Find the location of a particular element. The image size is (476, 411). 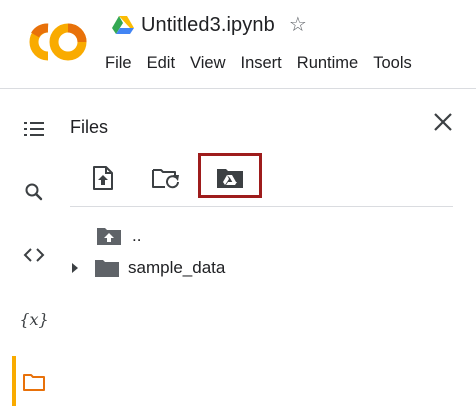

refresh-folder-icon is located at coordinates (165, 179).